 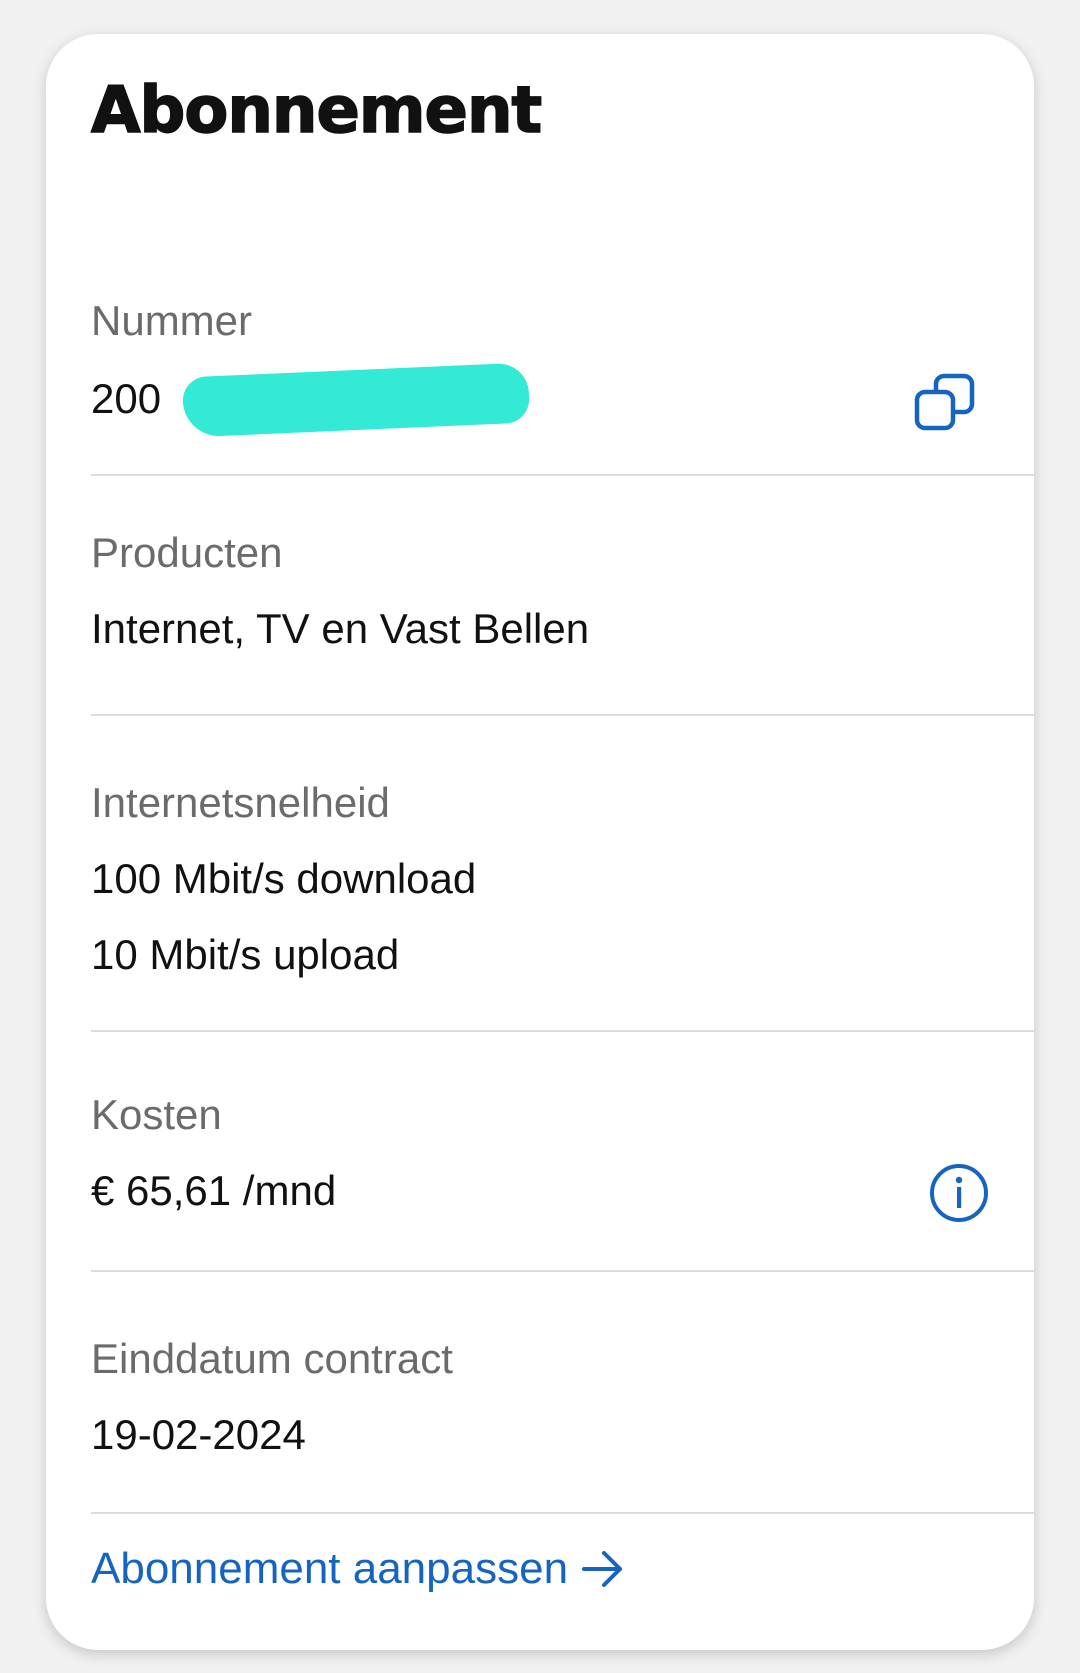 I want to click on speed-download: 100 Mbit/s download, so click(x=284, y=878).